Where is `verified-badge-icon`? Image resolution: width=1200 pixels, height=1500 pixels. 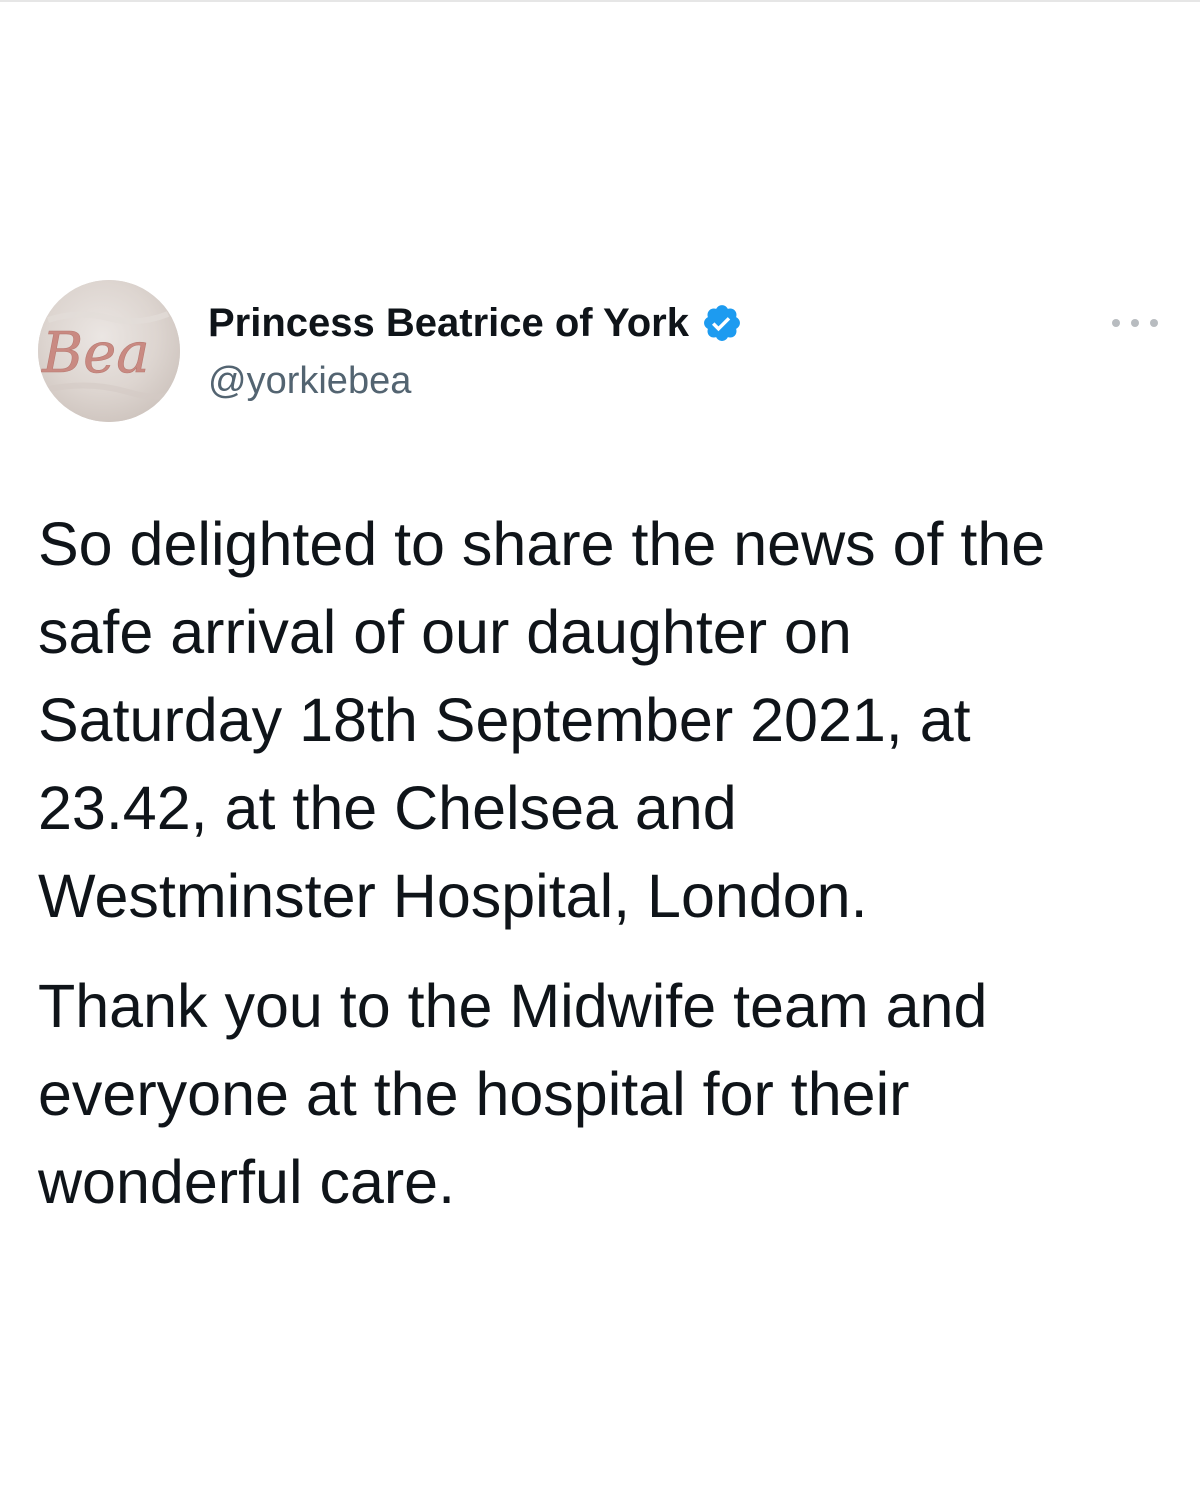
verified-badge-icon is located at coordinates (722, 323).